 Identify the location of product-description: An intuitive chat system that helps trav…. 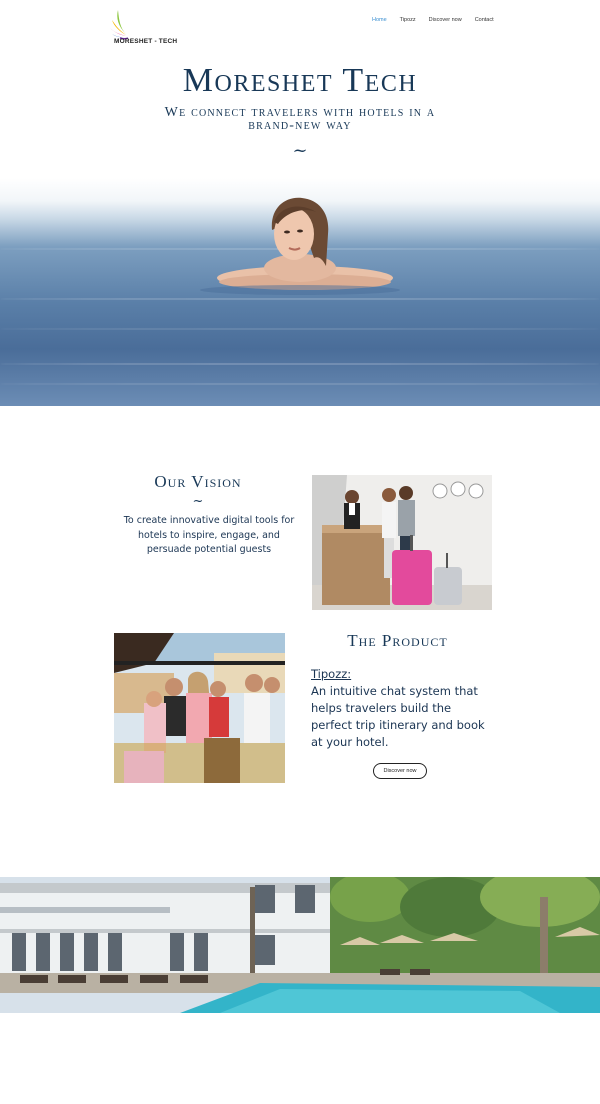
(398, 716).